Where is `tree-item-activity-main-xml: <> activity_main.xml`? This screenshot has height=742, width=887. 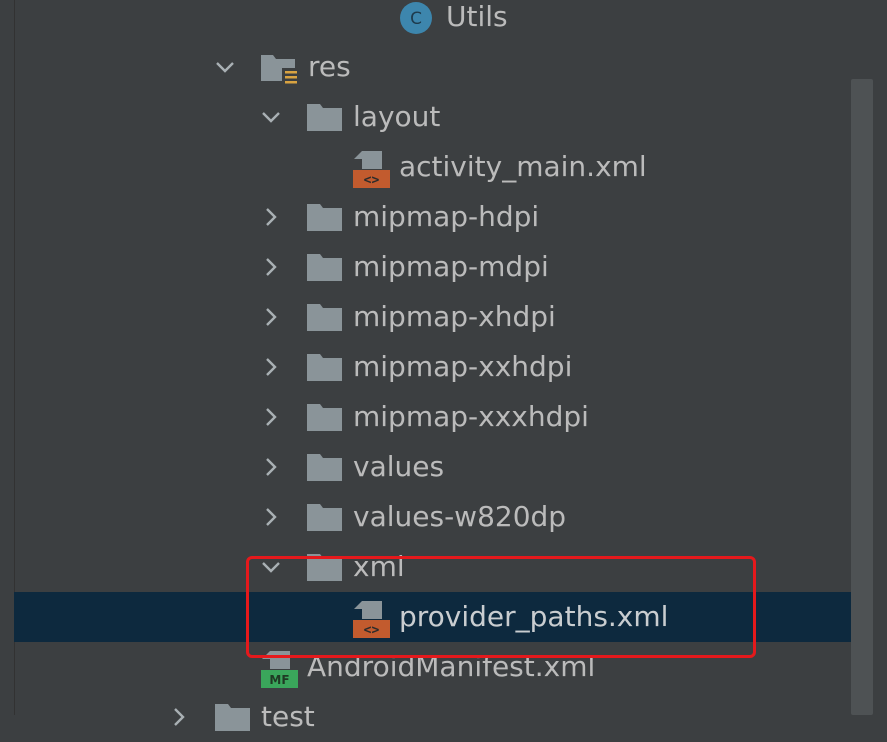
tree-item-activity-main-xml: <> activity_main.xml is located at coordinates (432, 167).